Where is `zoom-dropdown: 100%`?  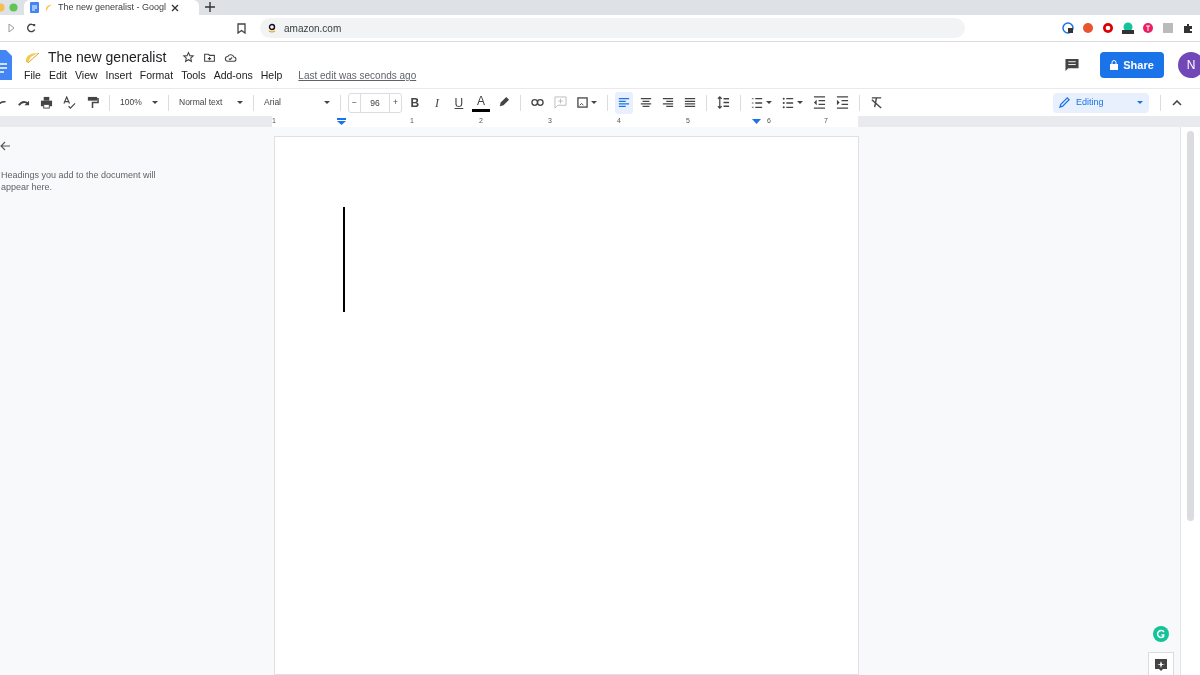 zoom-dropdown: 100% is located at coordinates (139, 102).